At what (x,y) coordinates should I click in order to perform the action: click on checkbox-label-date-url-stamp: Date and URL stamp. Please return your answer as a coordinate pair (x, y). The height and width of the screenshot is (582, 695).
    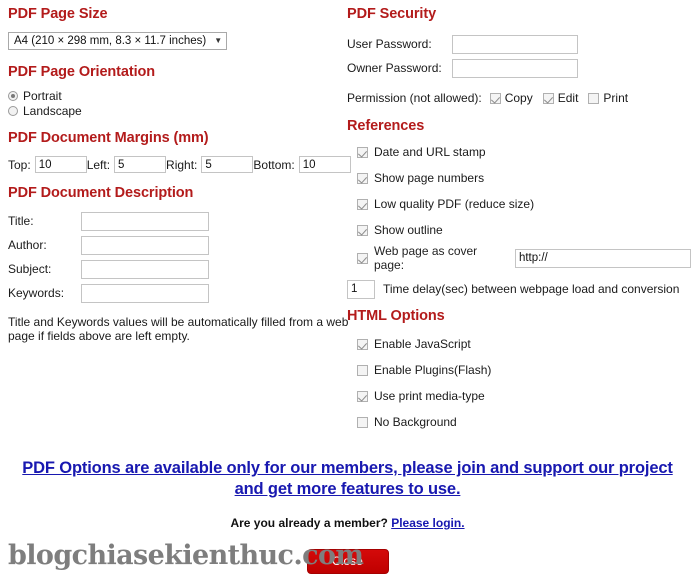
    Looking at the image, I should click on (430, 152).